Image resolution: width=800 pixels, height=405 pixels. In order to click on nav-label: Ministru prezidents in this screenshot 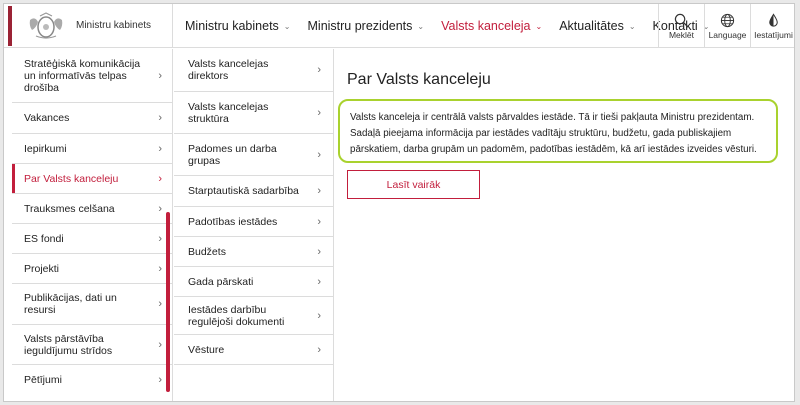, I will do `click(360, 26)`.